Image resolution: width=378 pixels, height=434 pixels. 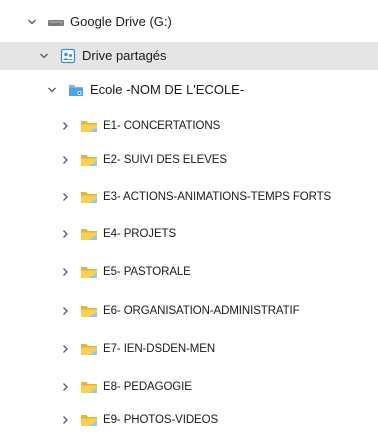 What do you see at coordinates (140, 234) in the screenshot?
I see `tree-item-label: E4- PROJETS` at bounding box center [140, 234].